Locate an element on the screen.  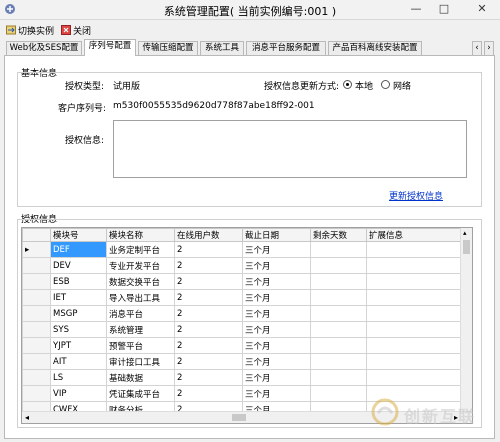
col-header-module-no: 模块号 is located at coordinates (78, 235).